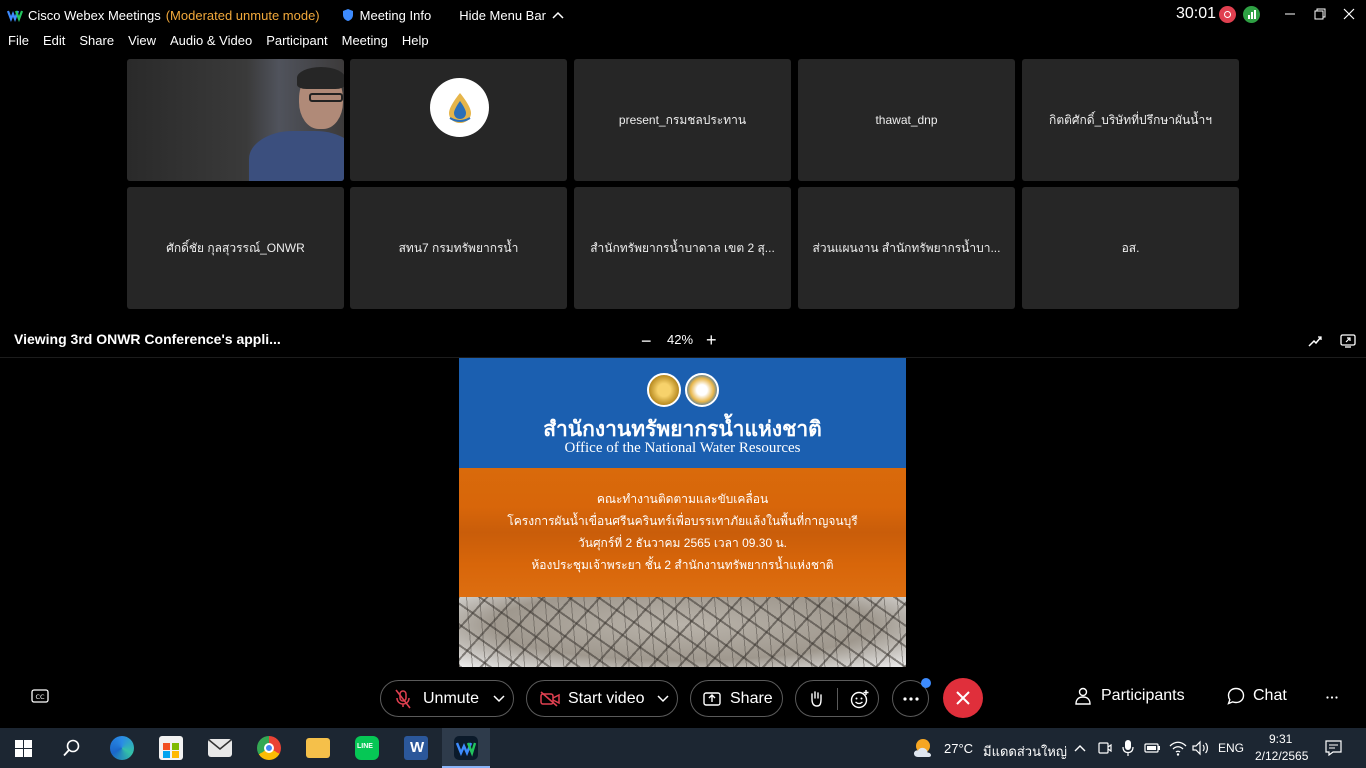 This screenshot has height=768, width=1366. I want to click on meet-now-icon, so click(1105, 748).